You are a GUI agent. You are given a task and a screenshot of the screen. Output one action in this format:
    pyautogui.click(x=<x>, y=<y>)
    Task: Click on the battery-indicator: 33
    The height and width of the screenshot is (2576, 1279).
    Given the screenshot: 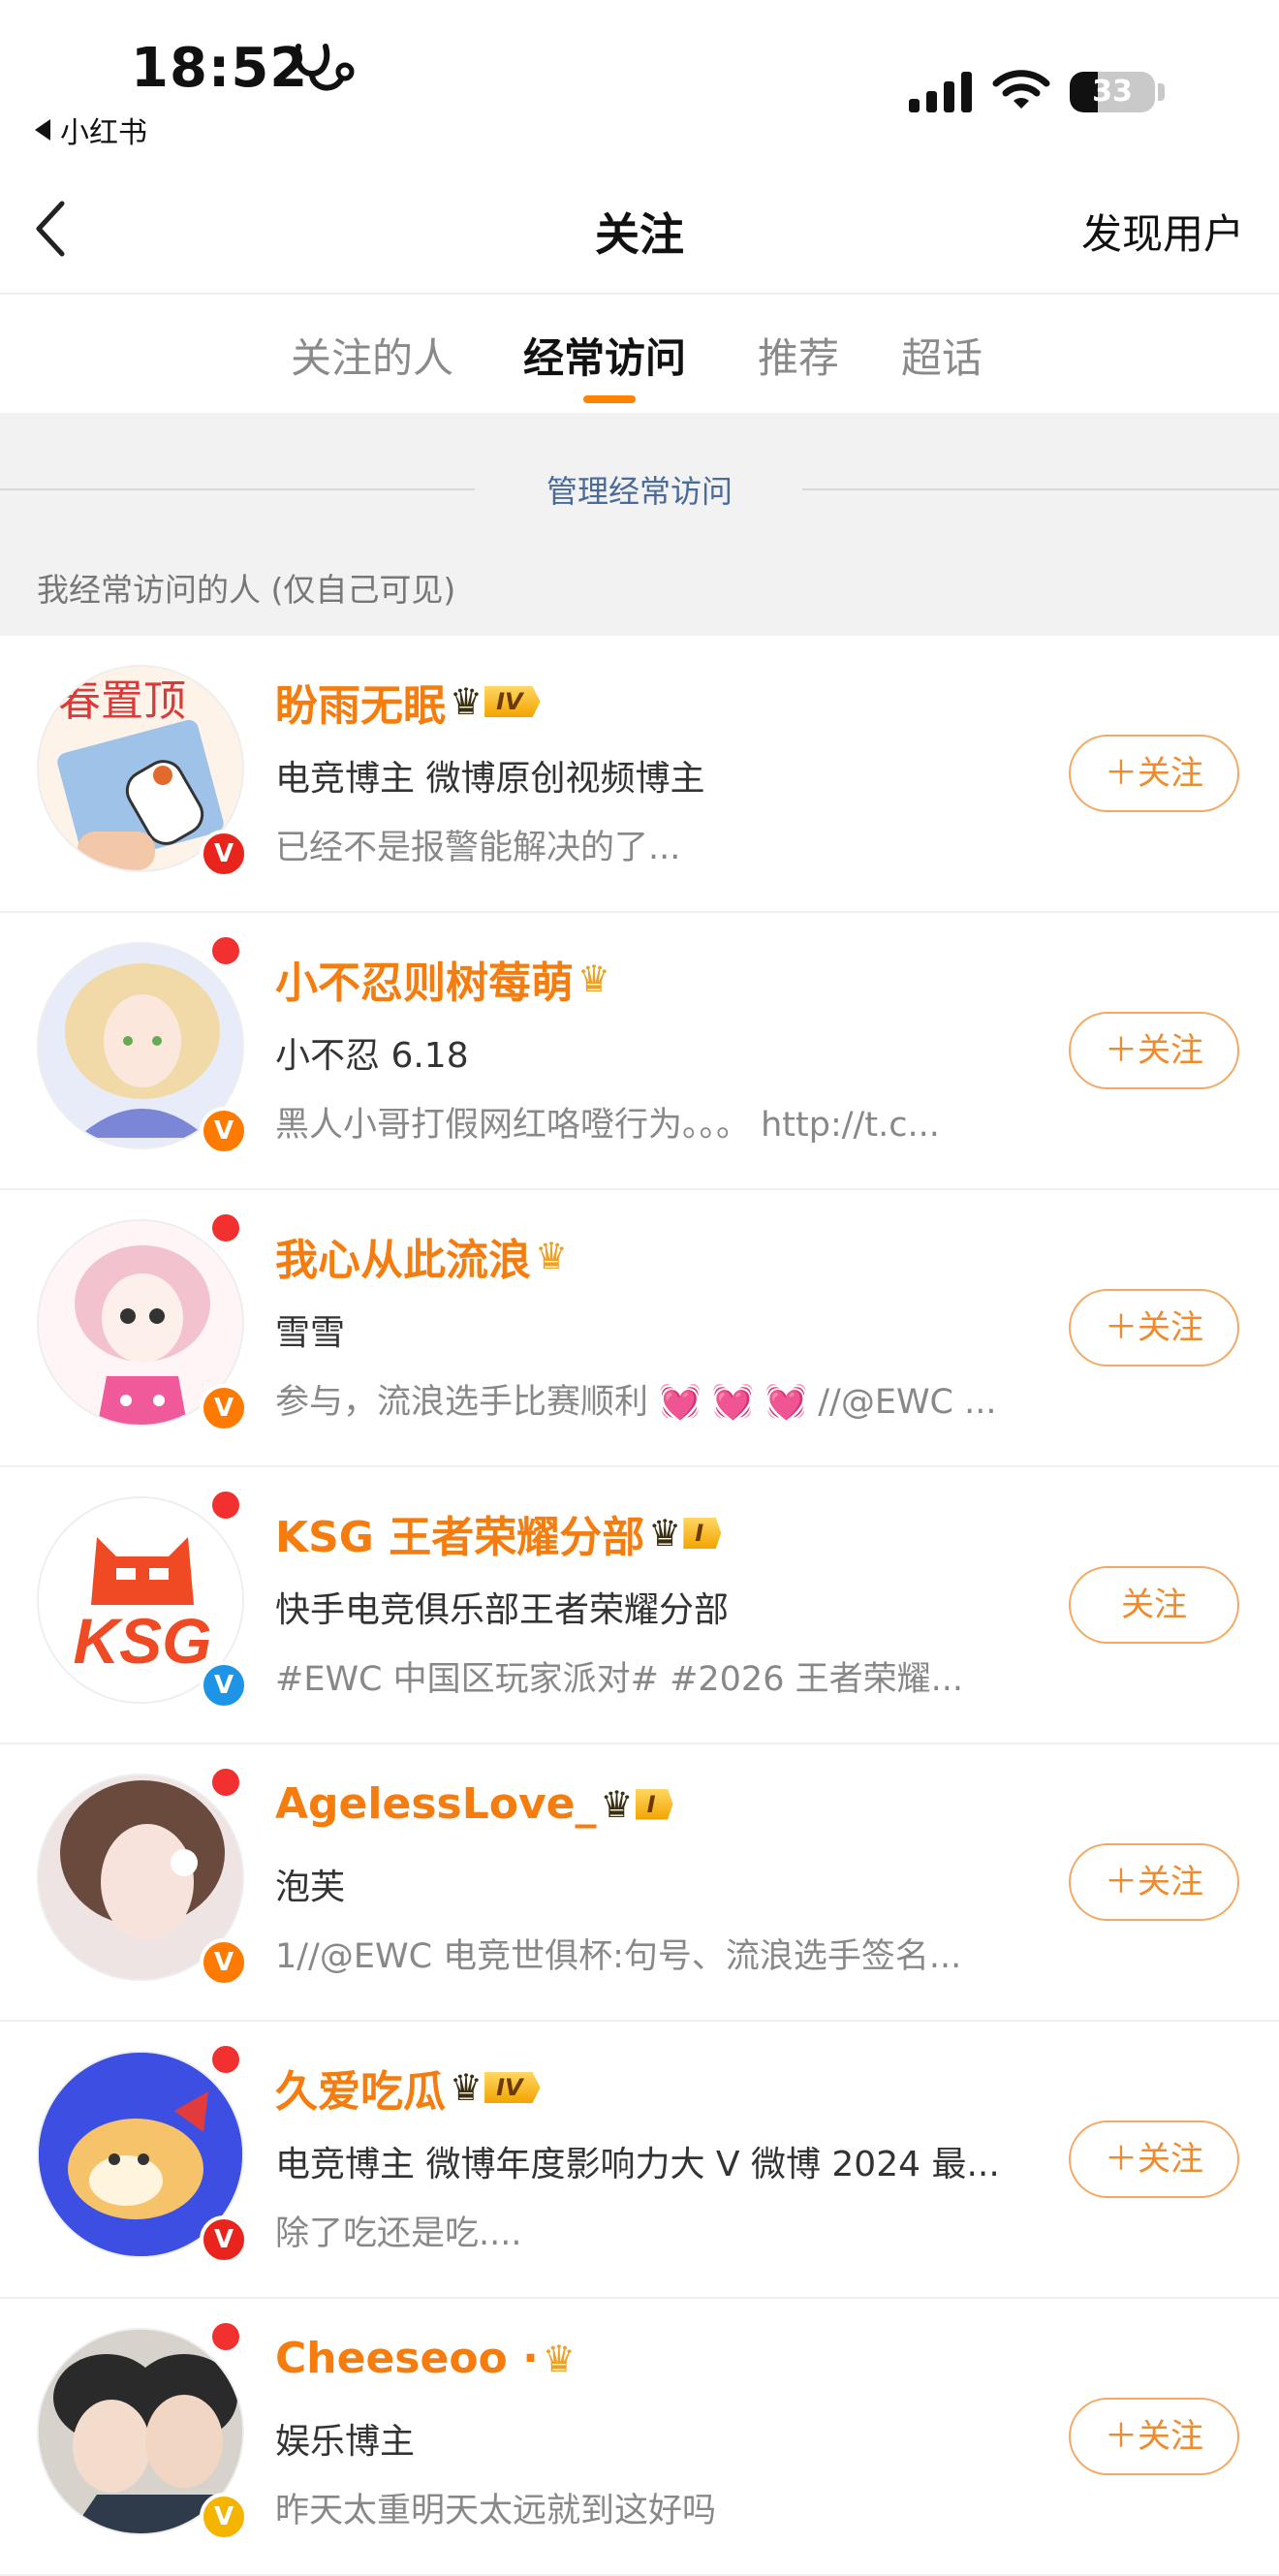 What is the action you would take?
    pyautogui.click(x=1112, y=92)
    